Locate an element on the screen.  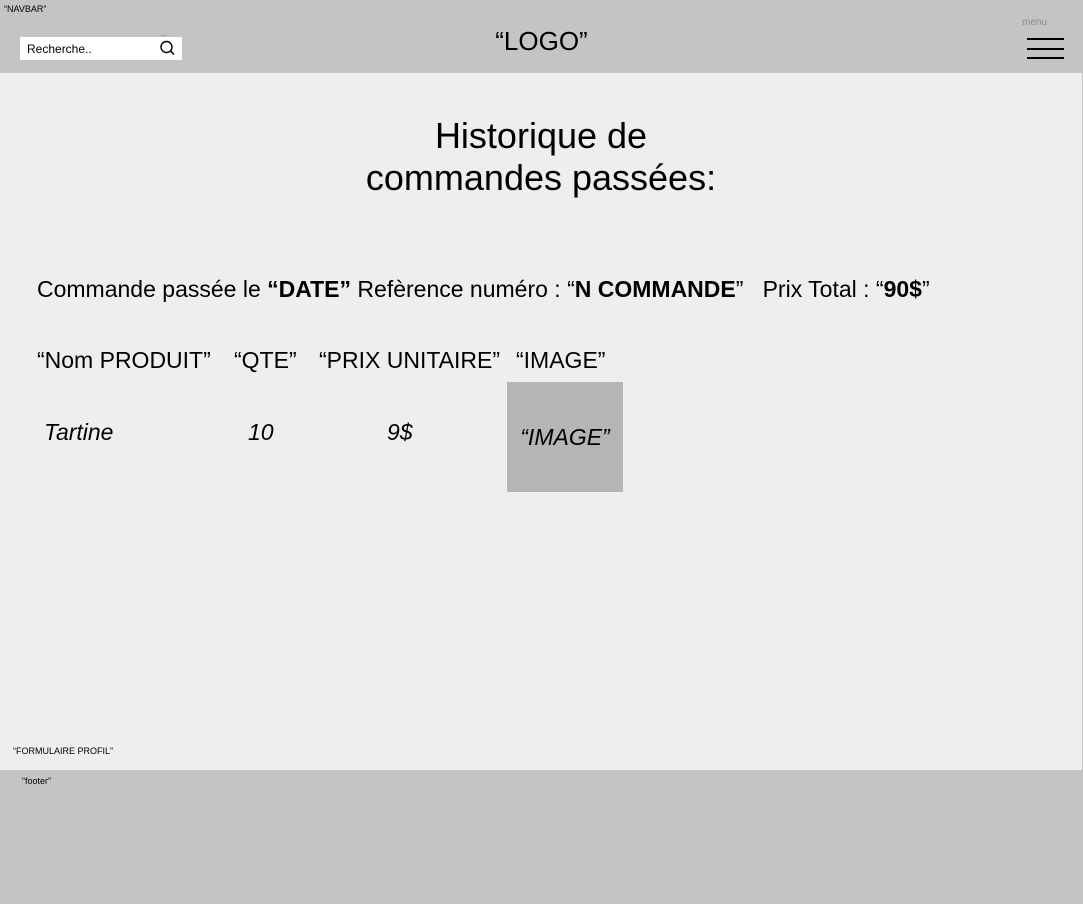
order-date: “DATE” is located at coordinates (309, 289).